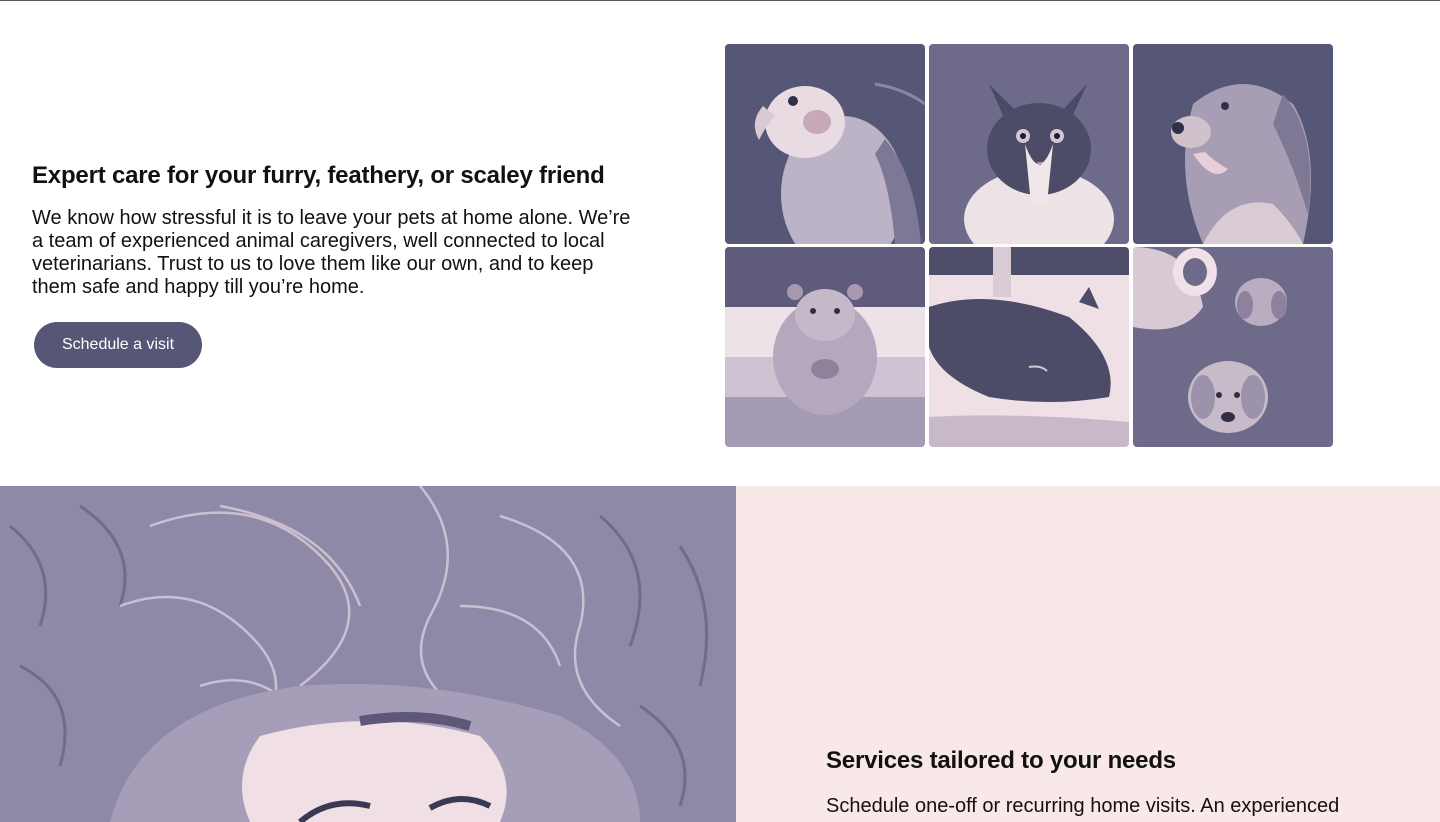 The image size is (1440, 822). I want to click on photo-hamster, so click(825, 347).